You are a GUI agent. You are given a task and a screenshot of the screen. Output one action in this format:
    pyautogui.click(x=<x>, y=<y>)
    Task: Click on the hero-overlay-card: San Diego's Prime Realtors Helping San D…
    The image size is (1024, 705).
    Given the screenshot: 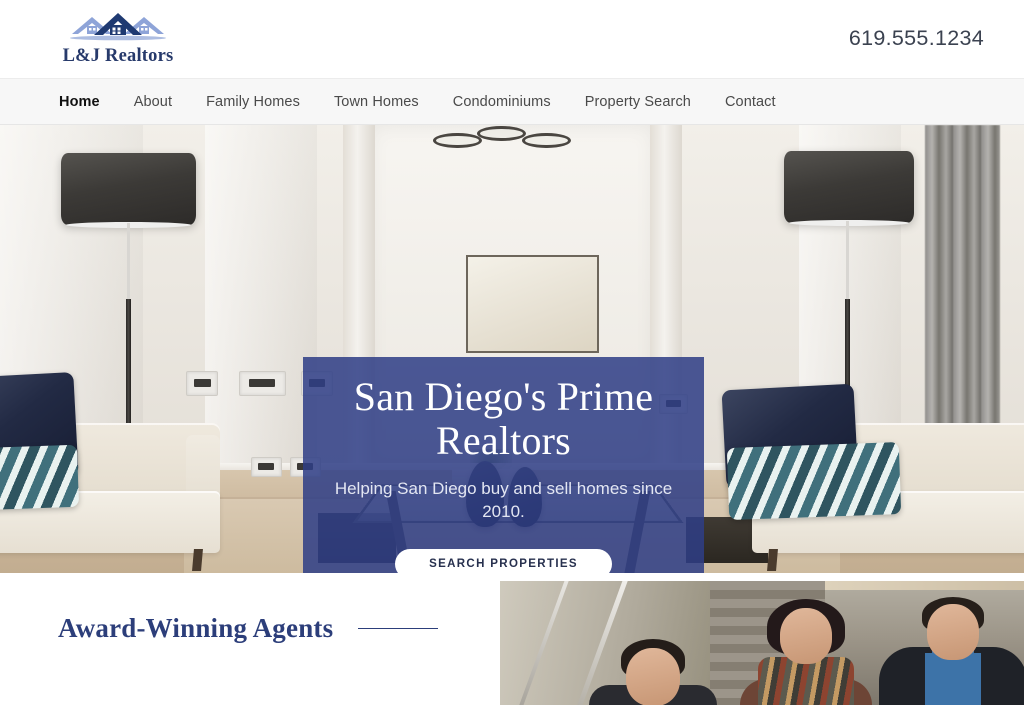 What is the action you would take?
    pyautogui.click(x=503, y=465)
    